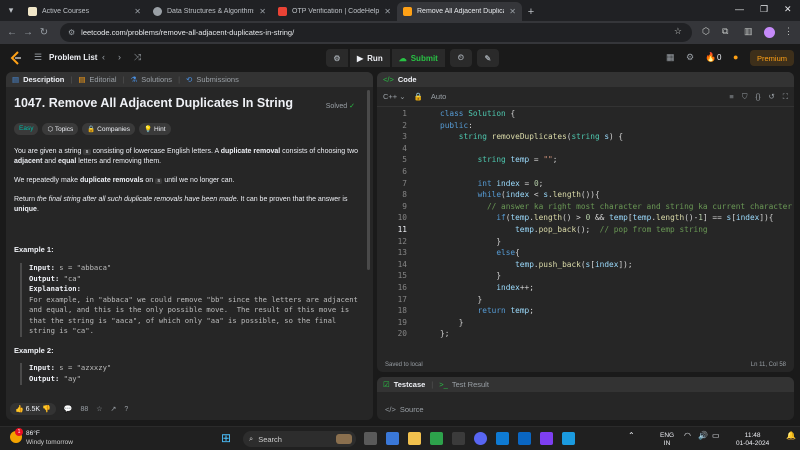 The height and width of the screenshot is (450, 800). I want to click on taskbar-search-box: ⌕ Search, so click(299, 439).